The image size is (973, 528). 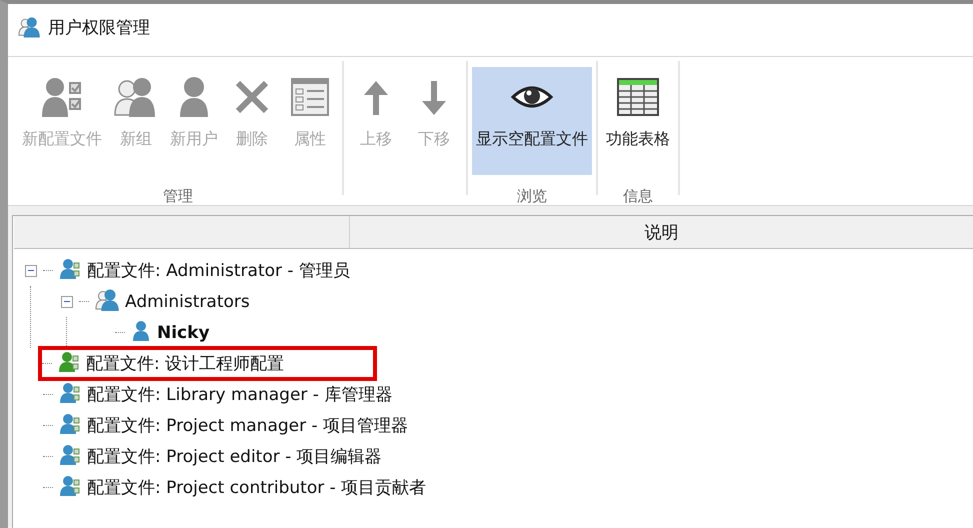 What do you see at coordinates (638, 196) in the screenshot?
I see `group-label: 信息` at bounding box center [638, 196].